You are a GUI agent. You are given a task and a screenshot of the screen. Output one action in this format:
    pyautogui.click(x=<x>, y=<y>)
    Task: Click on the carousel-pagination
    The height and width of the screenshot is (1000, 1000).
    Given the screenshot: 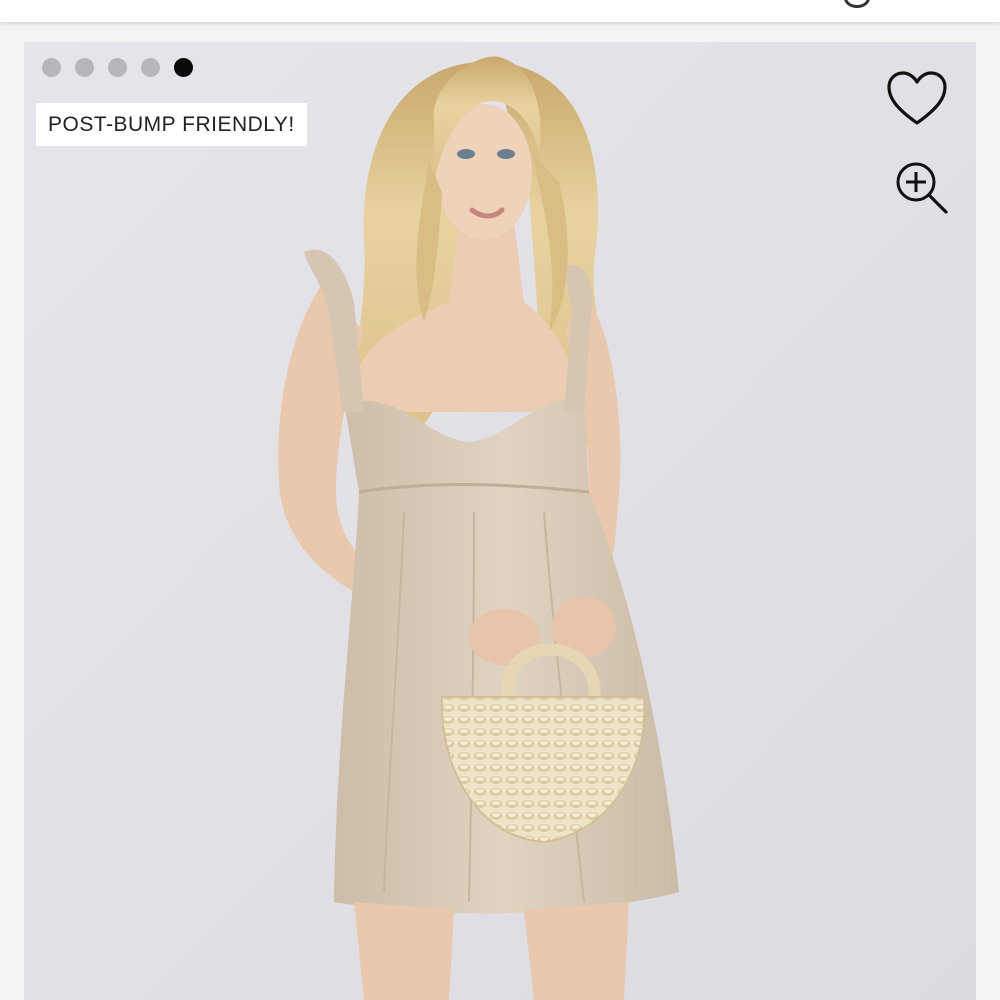 What is the action you would take?
    pyautogui.click(x=117, y=67)
    